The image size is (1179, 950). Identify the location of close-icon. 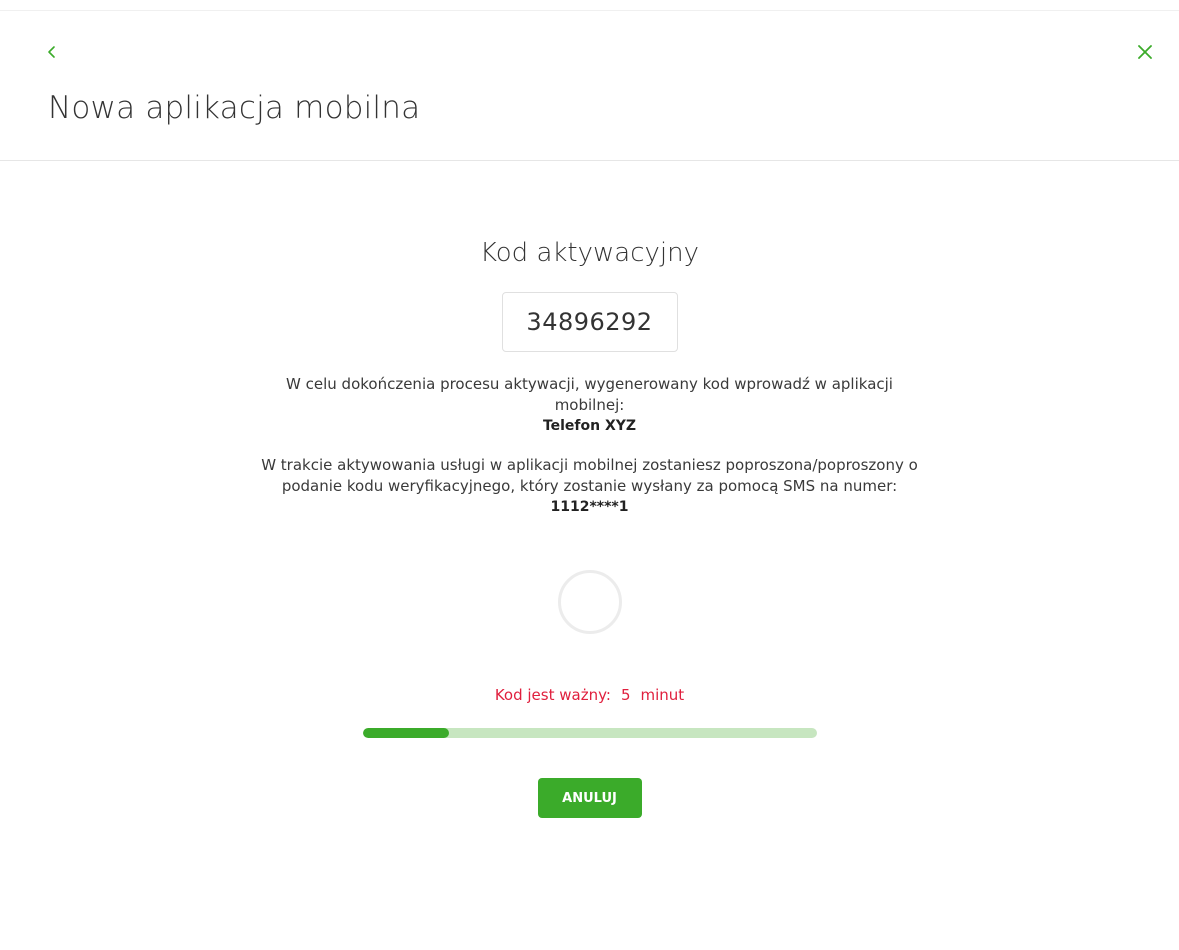
(1145, 52).